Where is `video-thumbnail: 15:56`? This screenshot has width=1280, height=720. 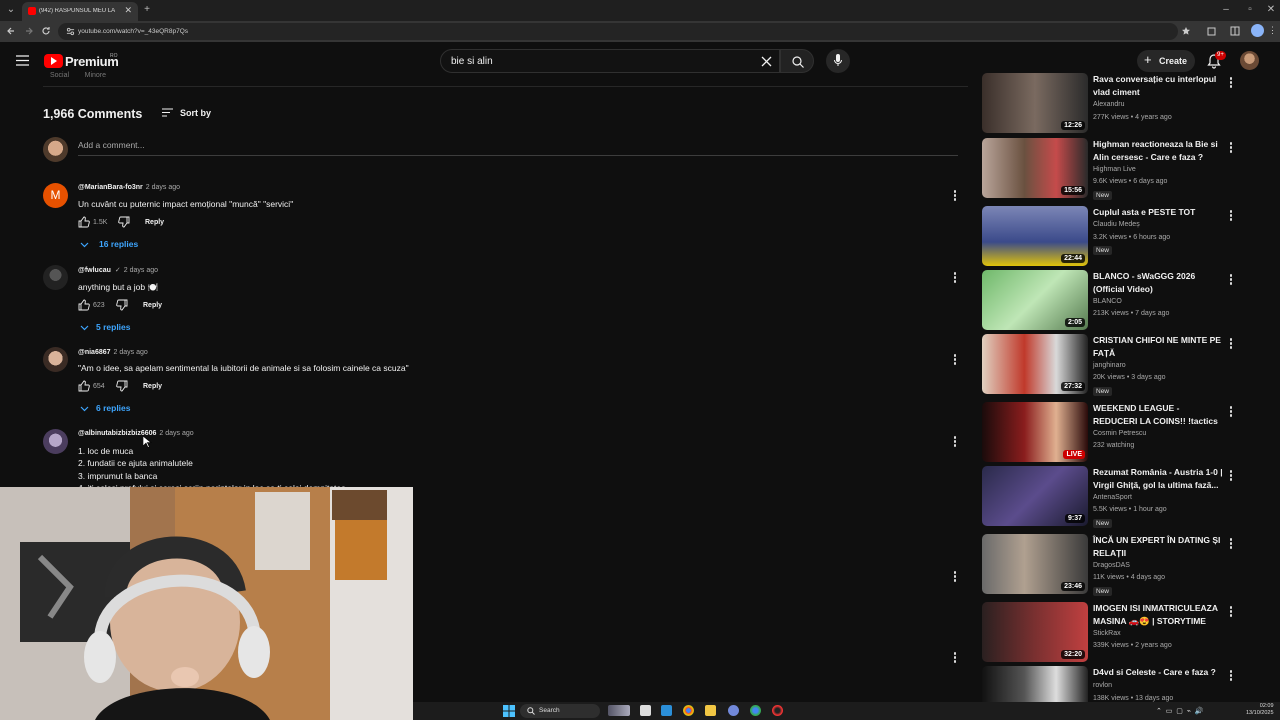 video-thumbnail: 15:56 is located at coordinates (1035, 168).